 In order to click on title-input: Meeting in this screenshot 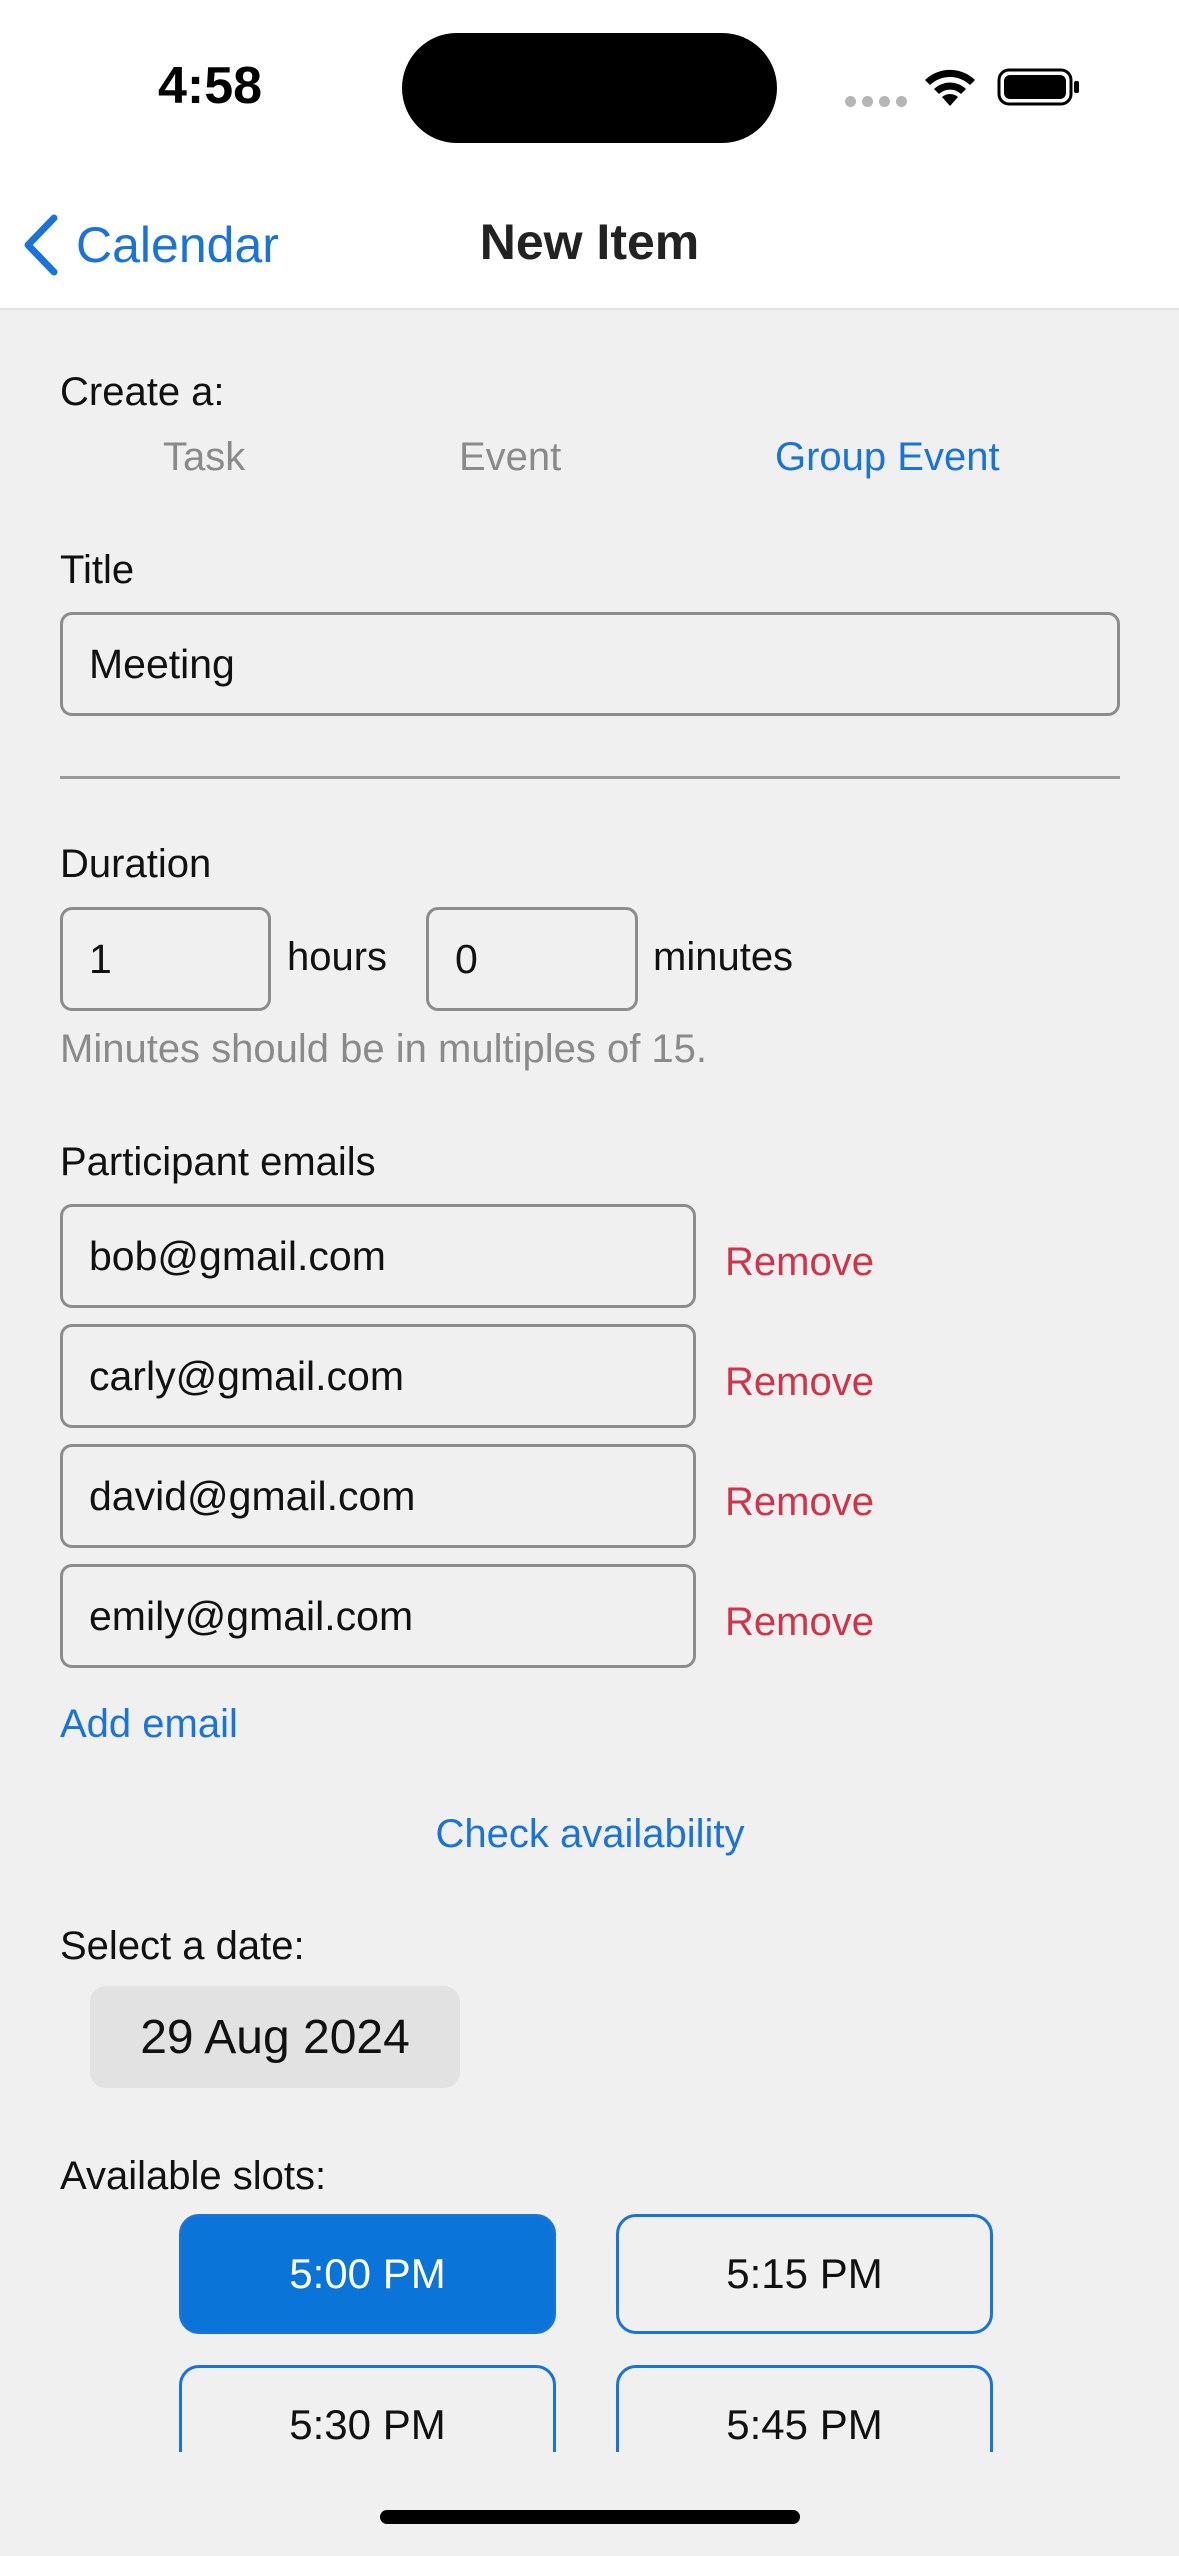, I will do `click(590, 664)`.